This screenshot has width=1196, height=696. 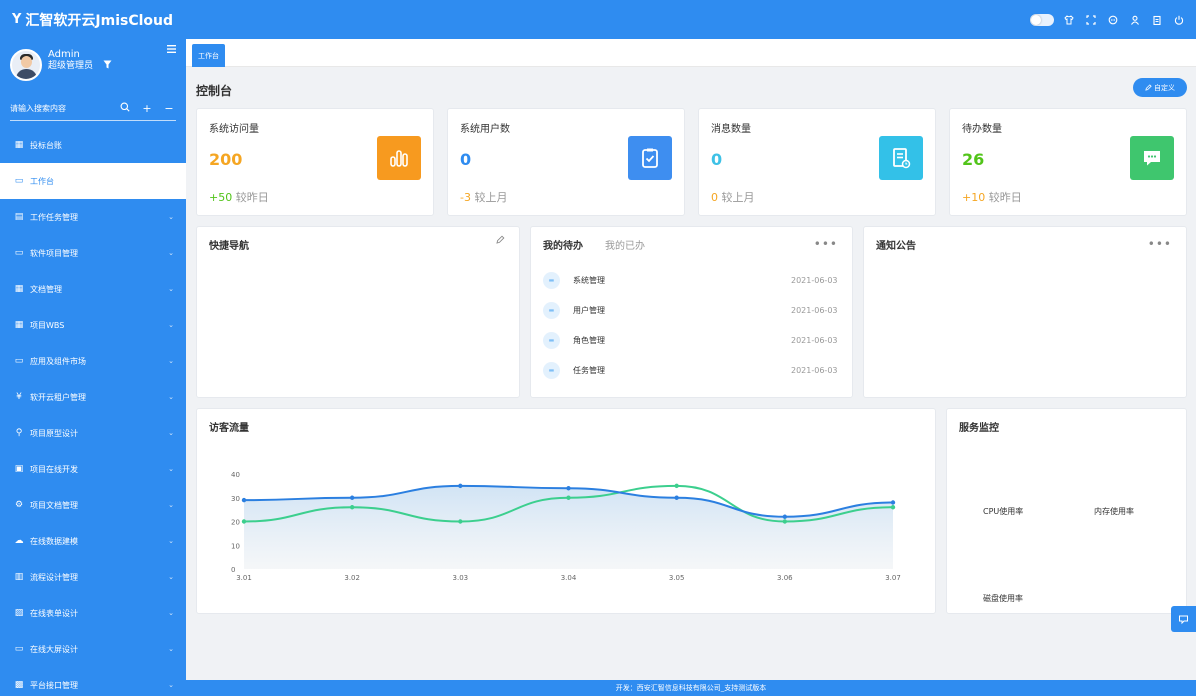 What do you see at coordinates (1152, 158) in the screenshot?
I see `chat-bubble-icon` at bounding box center [1152, 158].